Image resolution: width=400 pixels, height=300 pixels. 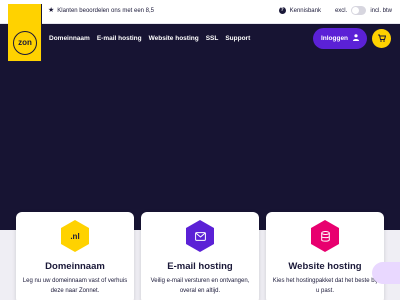 What do you see at coordinates (305, 11) in the screenshot?
I see `knowledge-base-link: Kennisbank` at bounding box center [305, 11].